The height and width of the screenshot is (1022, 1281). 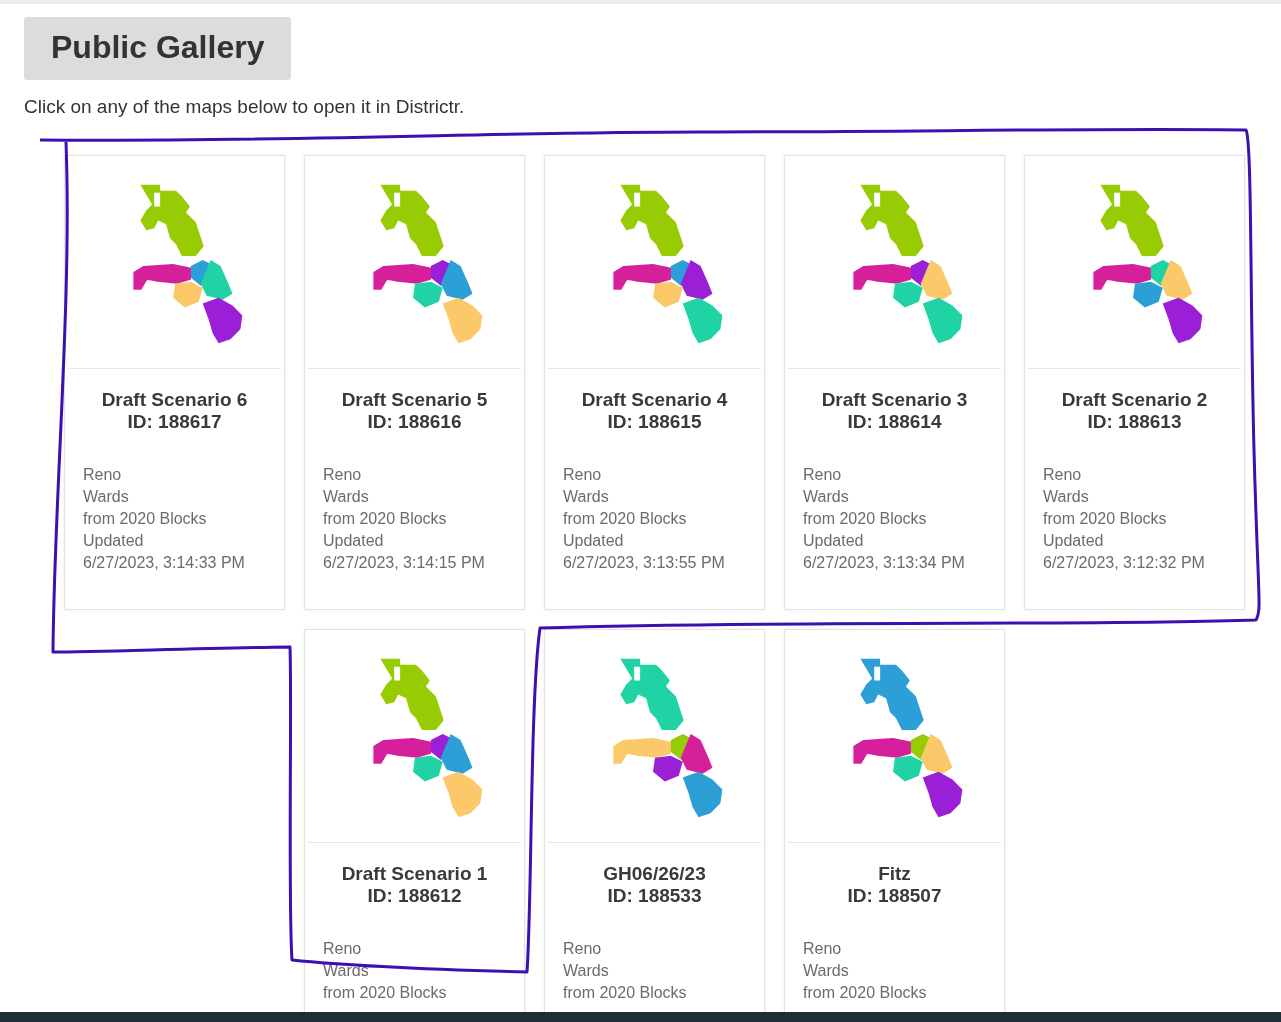 I want to click on map-detail: 6/27/2023, 3:12:32 PM, so click(x=1124, y=563).